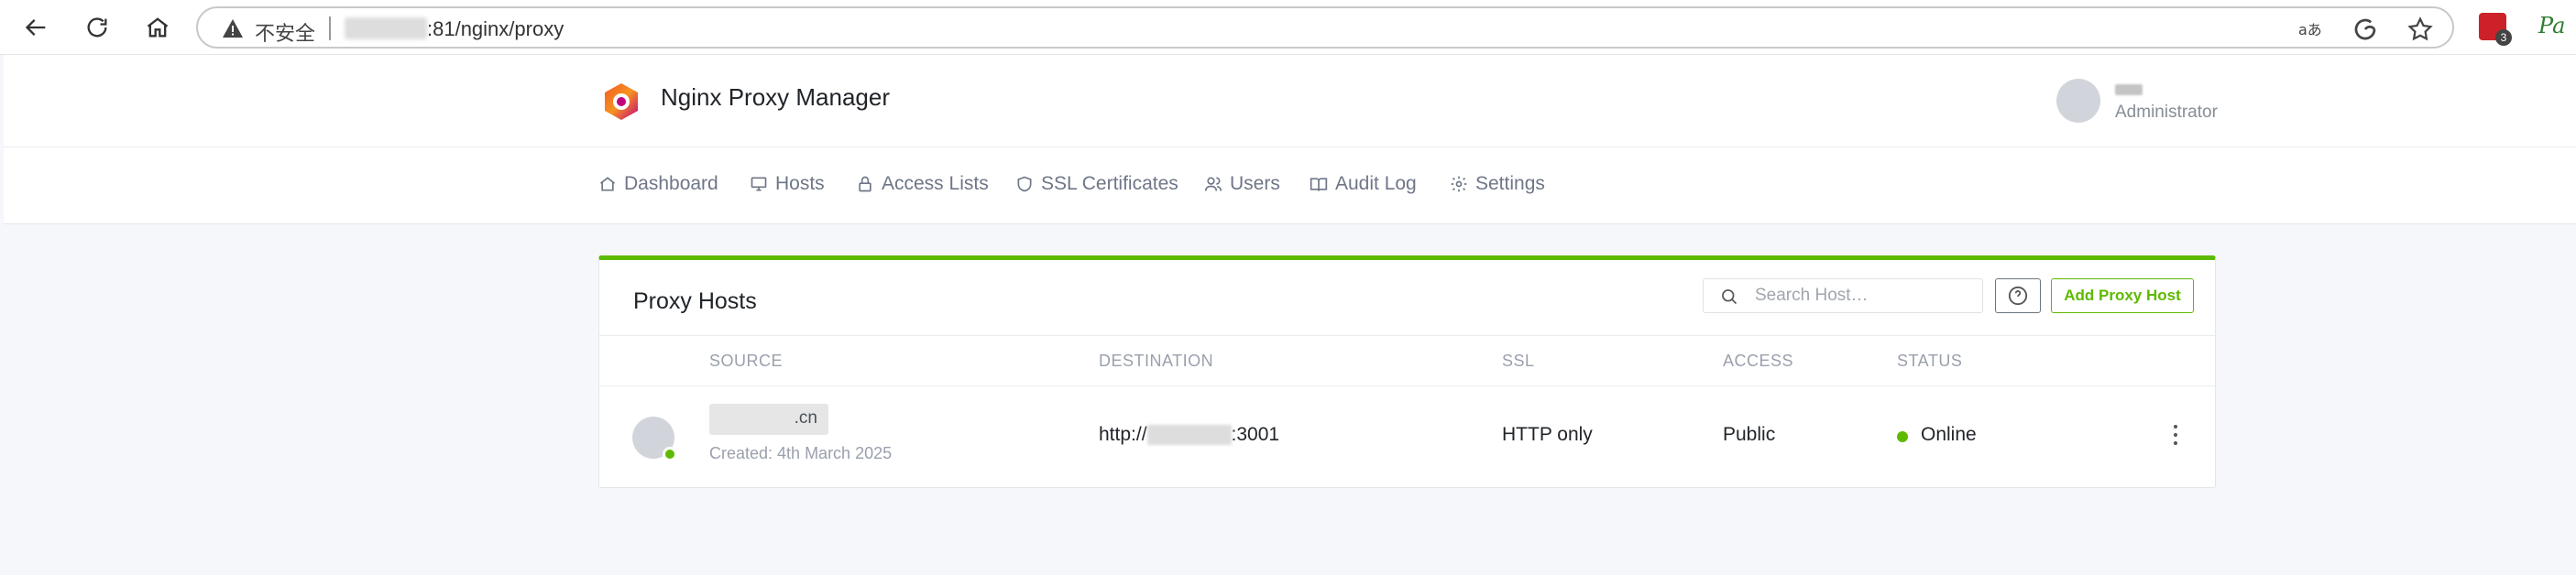  What do you see at coordinates (1325, 27) in the screenshot?
I see `address-bar: 不安全 :81/nginx/proxy aあ` at bounding box center [1325, 27].